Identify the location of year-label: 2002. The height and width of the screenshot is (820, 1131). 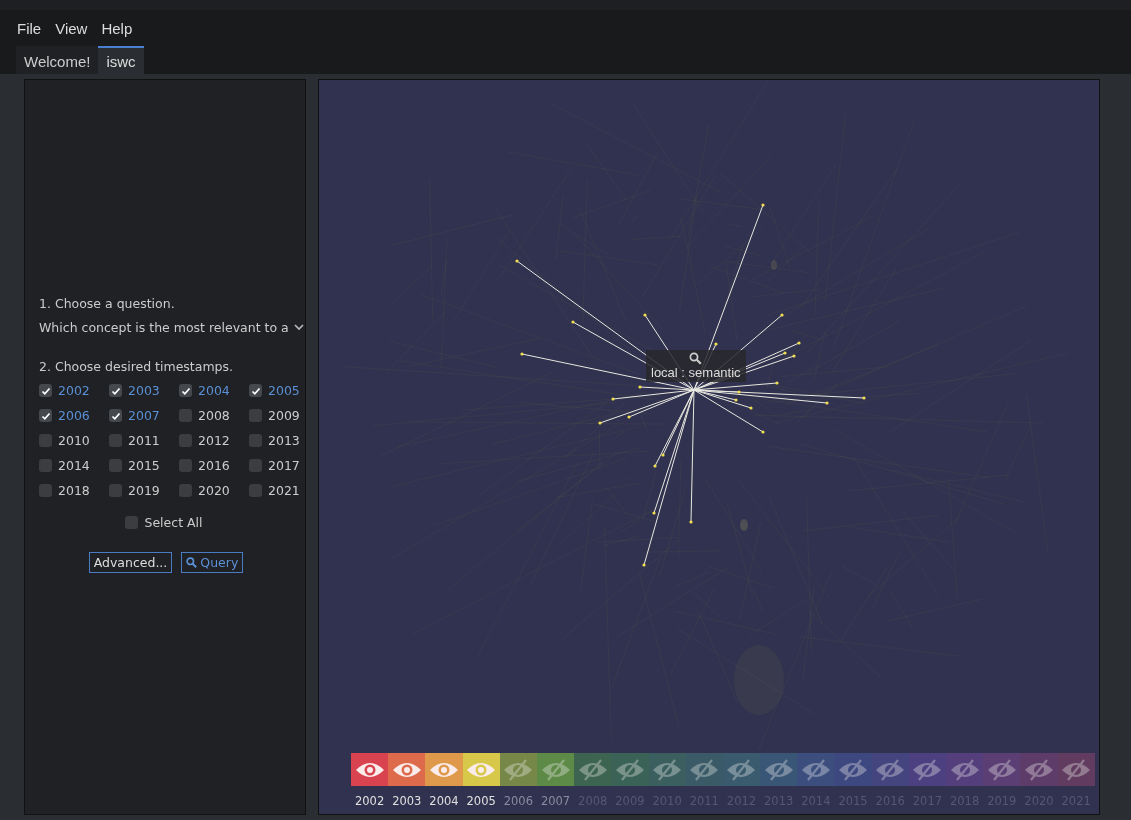
(369, 801).